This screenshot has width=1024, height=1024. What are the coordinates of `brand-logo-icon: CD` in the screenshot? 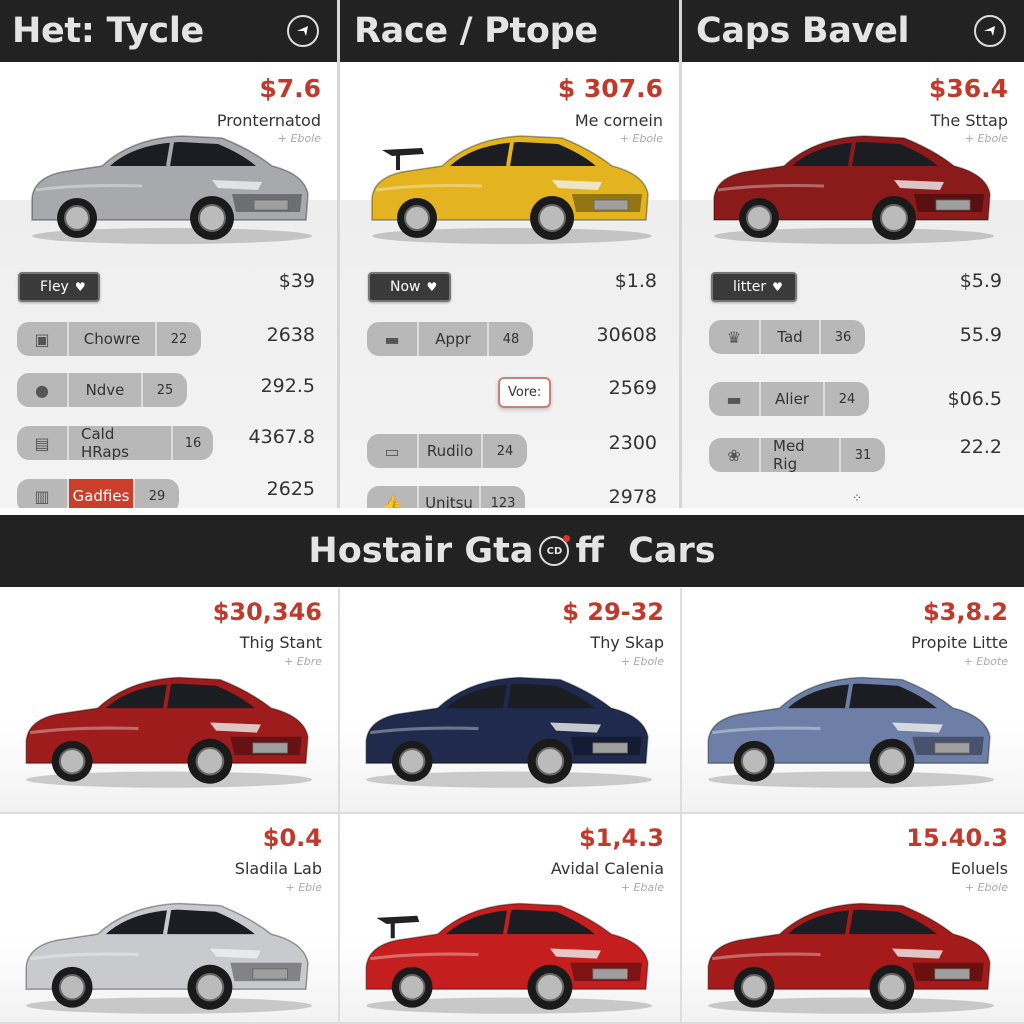 It's located at (555, 550).